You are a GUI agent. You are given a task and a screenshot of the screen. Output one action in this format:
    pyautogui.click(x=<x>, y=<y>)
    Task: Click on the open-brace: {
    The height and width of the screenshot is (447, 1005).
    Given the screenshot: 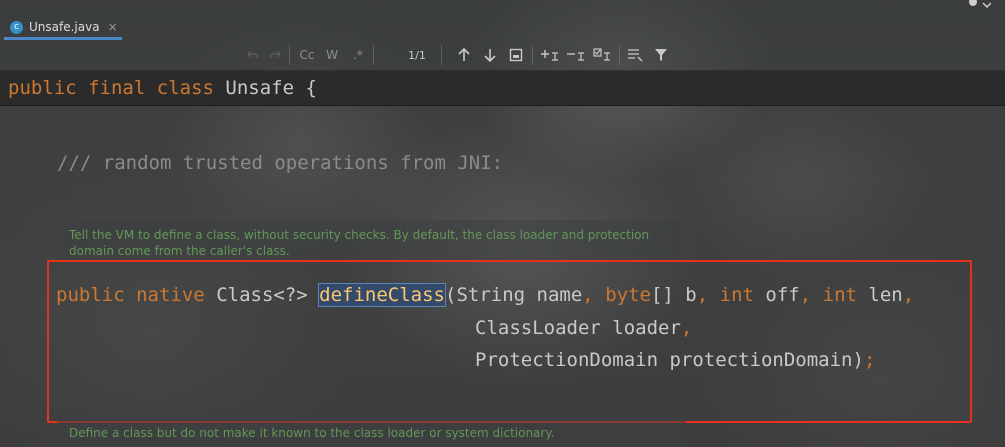 What is the action you would take?
    pyautogui.click(x=311, y=88)
    